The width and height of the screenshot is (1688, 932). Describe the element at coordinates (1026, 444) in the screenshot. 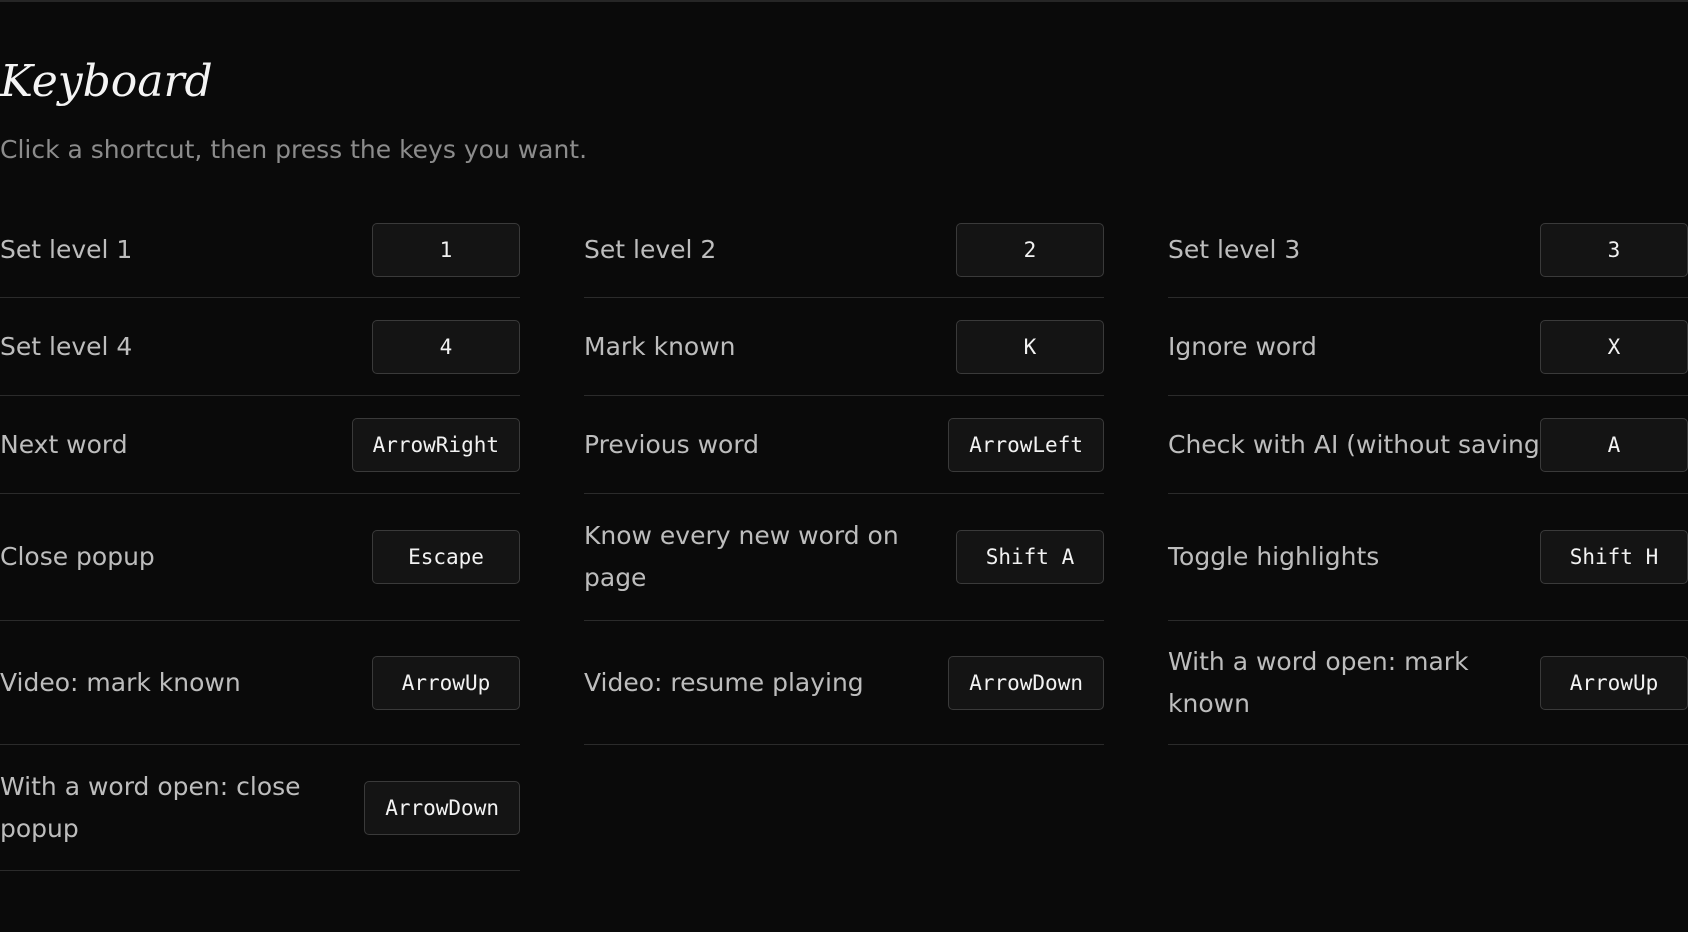

I see `shortcut-key-button: ArrowLeft` at that location.